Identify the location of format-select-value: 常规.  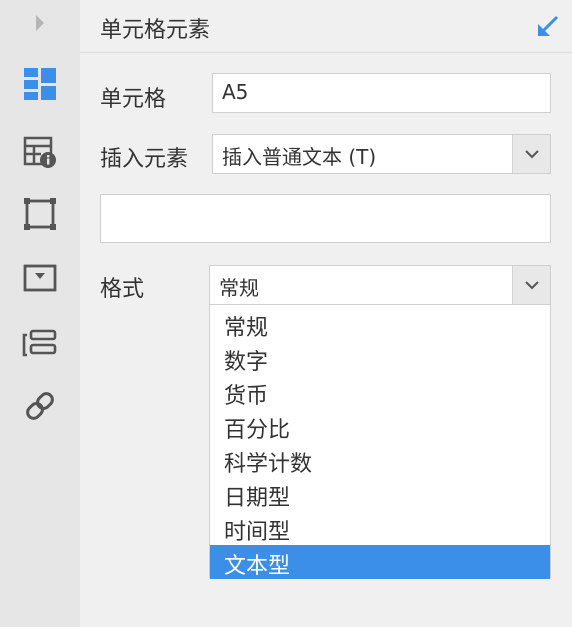
(239, 288).